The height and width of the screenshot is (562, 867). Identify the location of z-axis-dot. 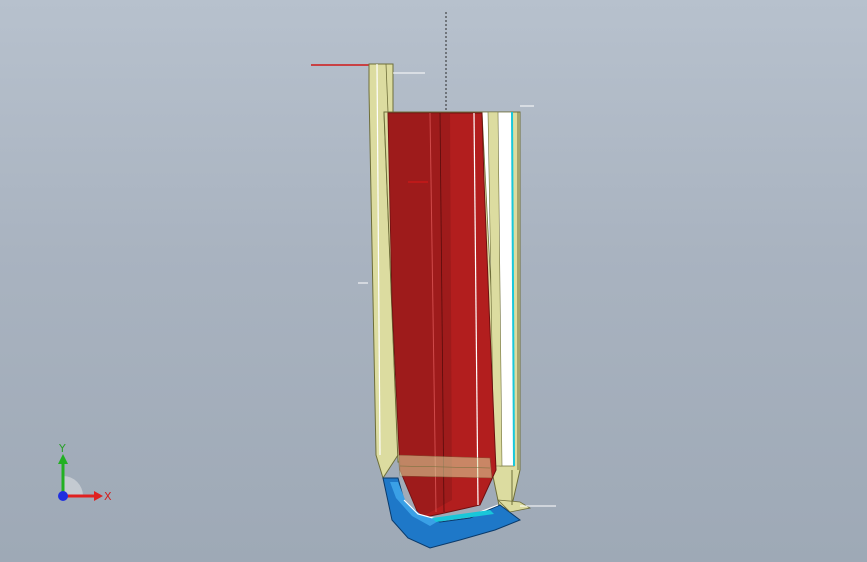
(63, 496).